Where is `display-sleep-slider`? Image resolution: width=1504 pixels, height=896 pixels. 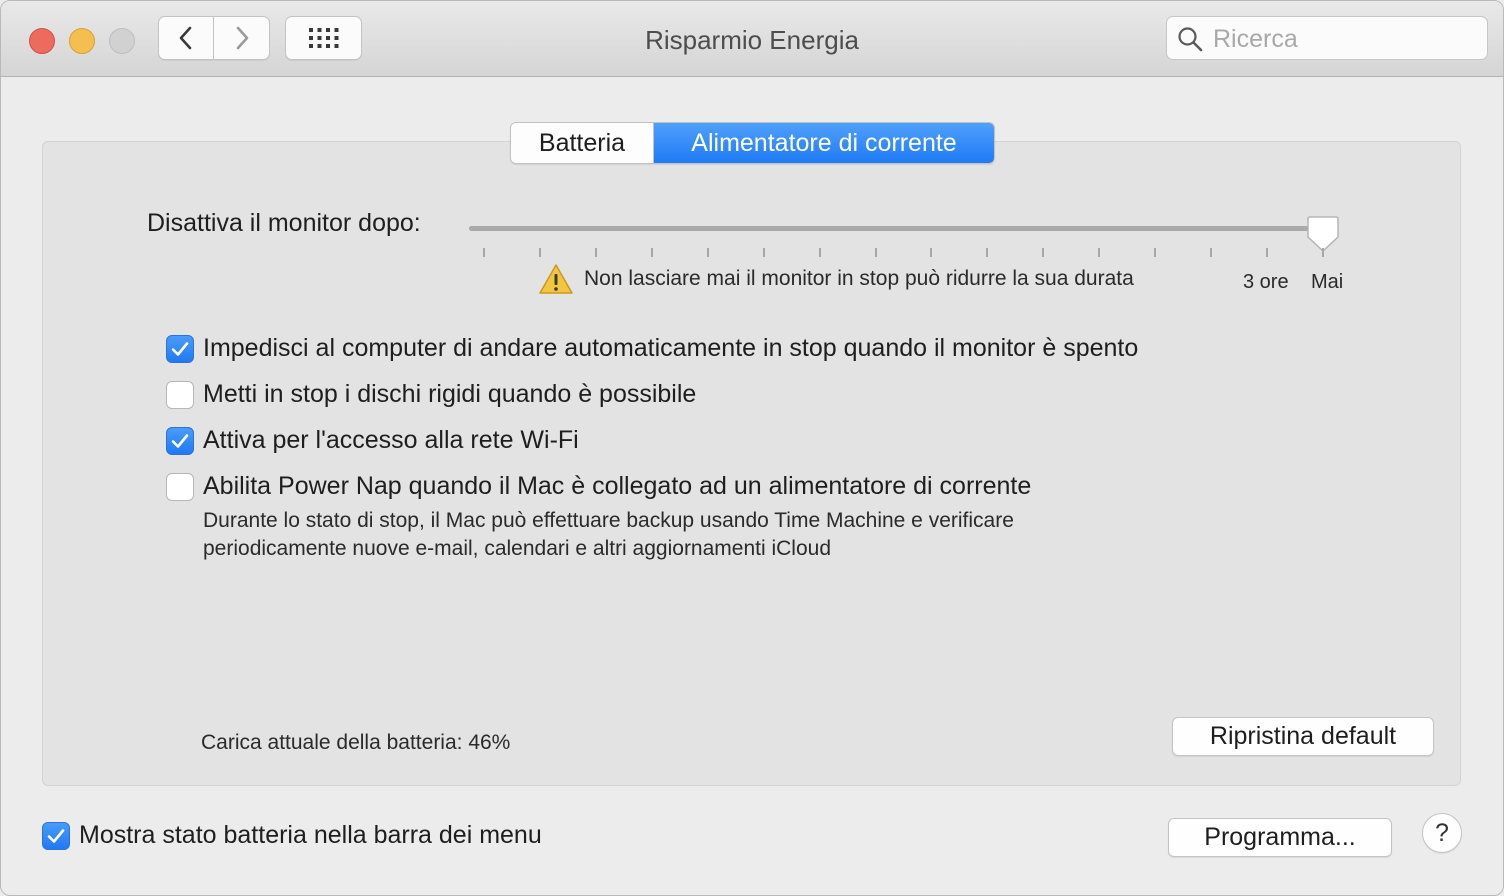
display-sleep-slider is located at coordinates (902, 228).